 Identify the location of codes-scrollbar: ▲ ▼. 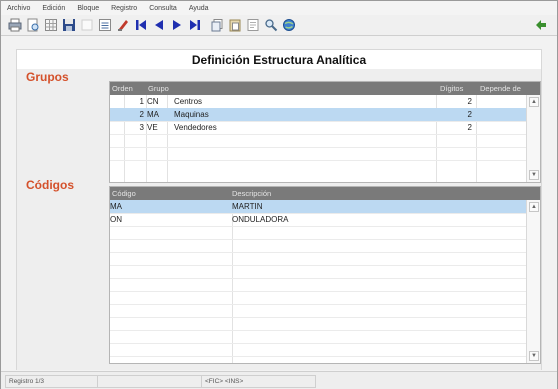
(533, 281).